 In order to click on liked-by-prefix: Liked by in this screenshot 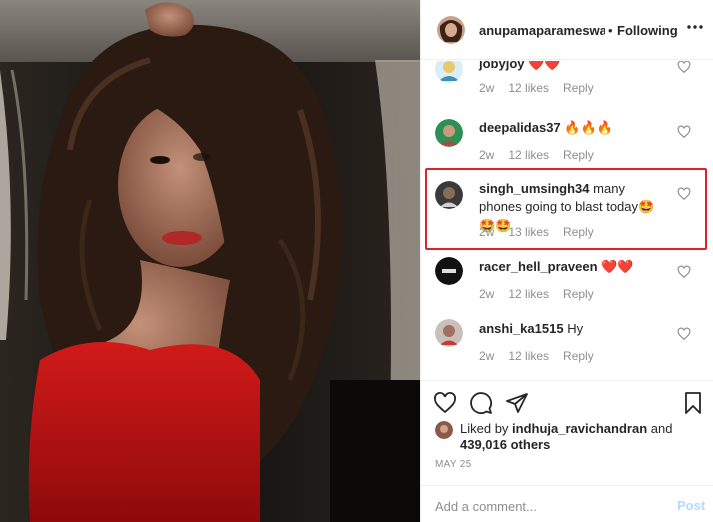, I will do `click(484, 428)`.